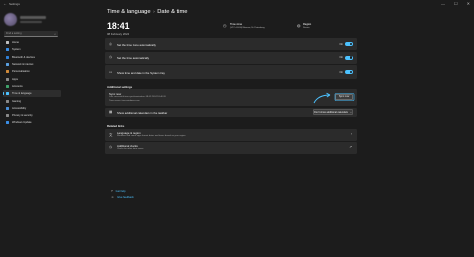 This screenshot has height=257, width=474. What do you see at coordinates (33, 17) in the screenshot?
I see `user-name-blurred` at bounding box center [33, 17].